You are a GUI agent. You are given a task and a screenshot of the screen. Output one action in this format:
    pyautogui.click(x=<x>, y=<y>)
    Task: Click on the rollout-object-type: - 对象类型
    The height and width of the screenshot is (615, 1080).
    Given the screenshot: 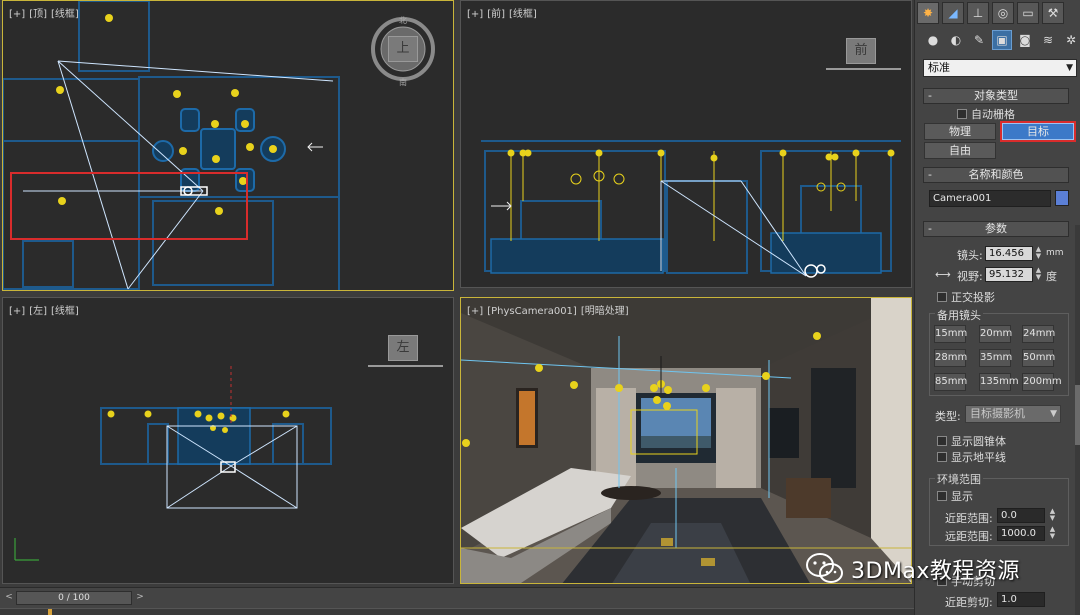 What is the action you would take?
    pyautogui.click(x=996, y=96)
    